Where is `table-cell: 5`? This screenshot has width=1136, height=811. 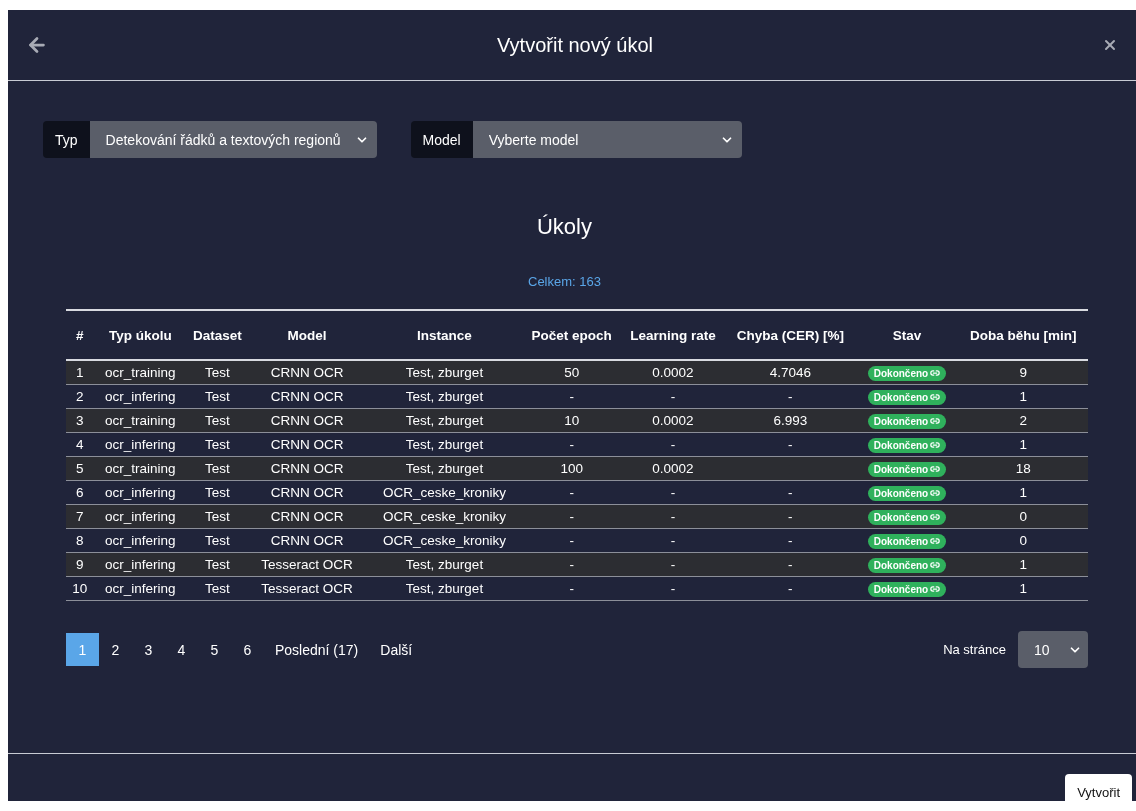
table-cell: 5 is located at coordinates (80, 468).